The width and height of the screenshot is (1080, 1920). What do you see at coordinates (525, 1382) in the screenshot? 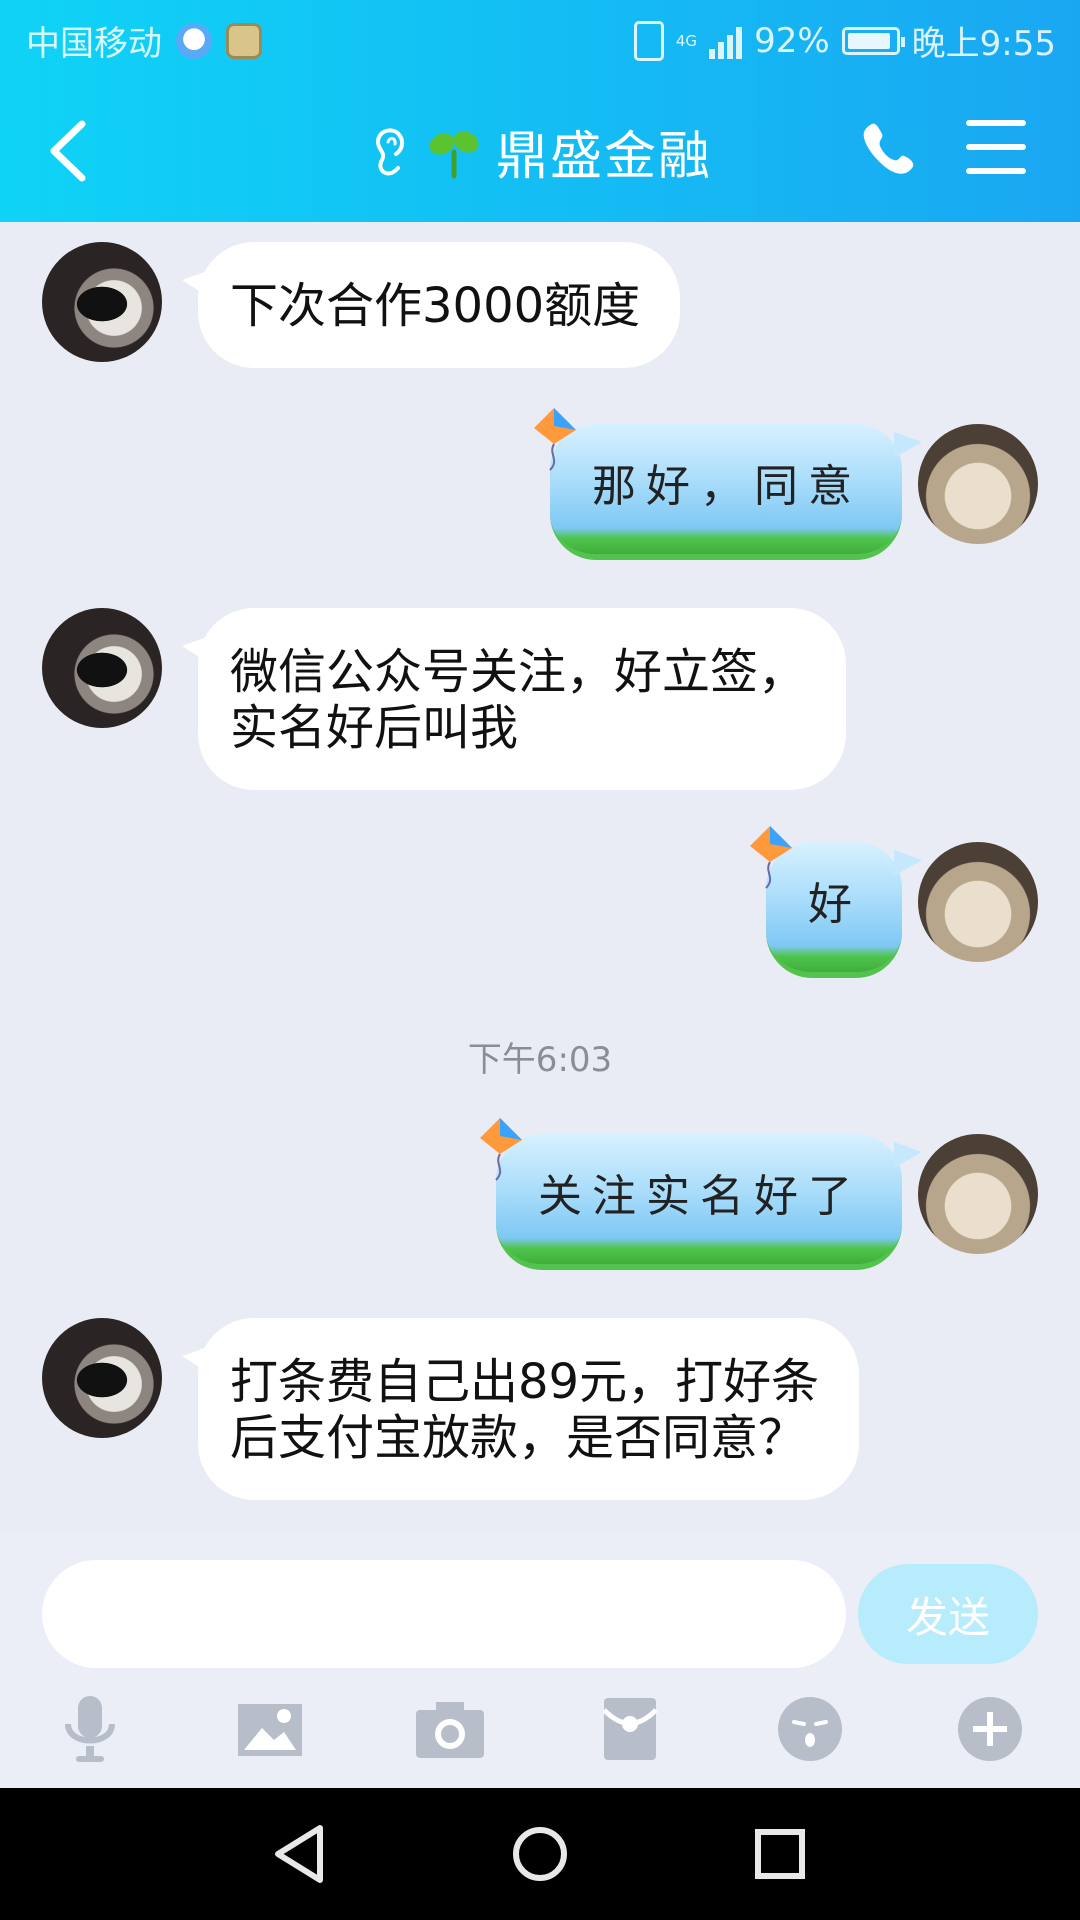
I see `message-text-line: 打条费自己出89元，打好条` at bounding box center [525, 1382].